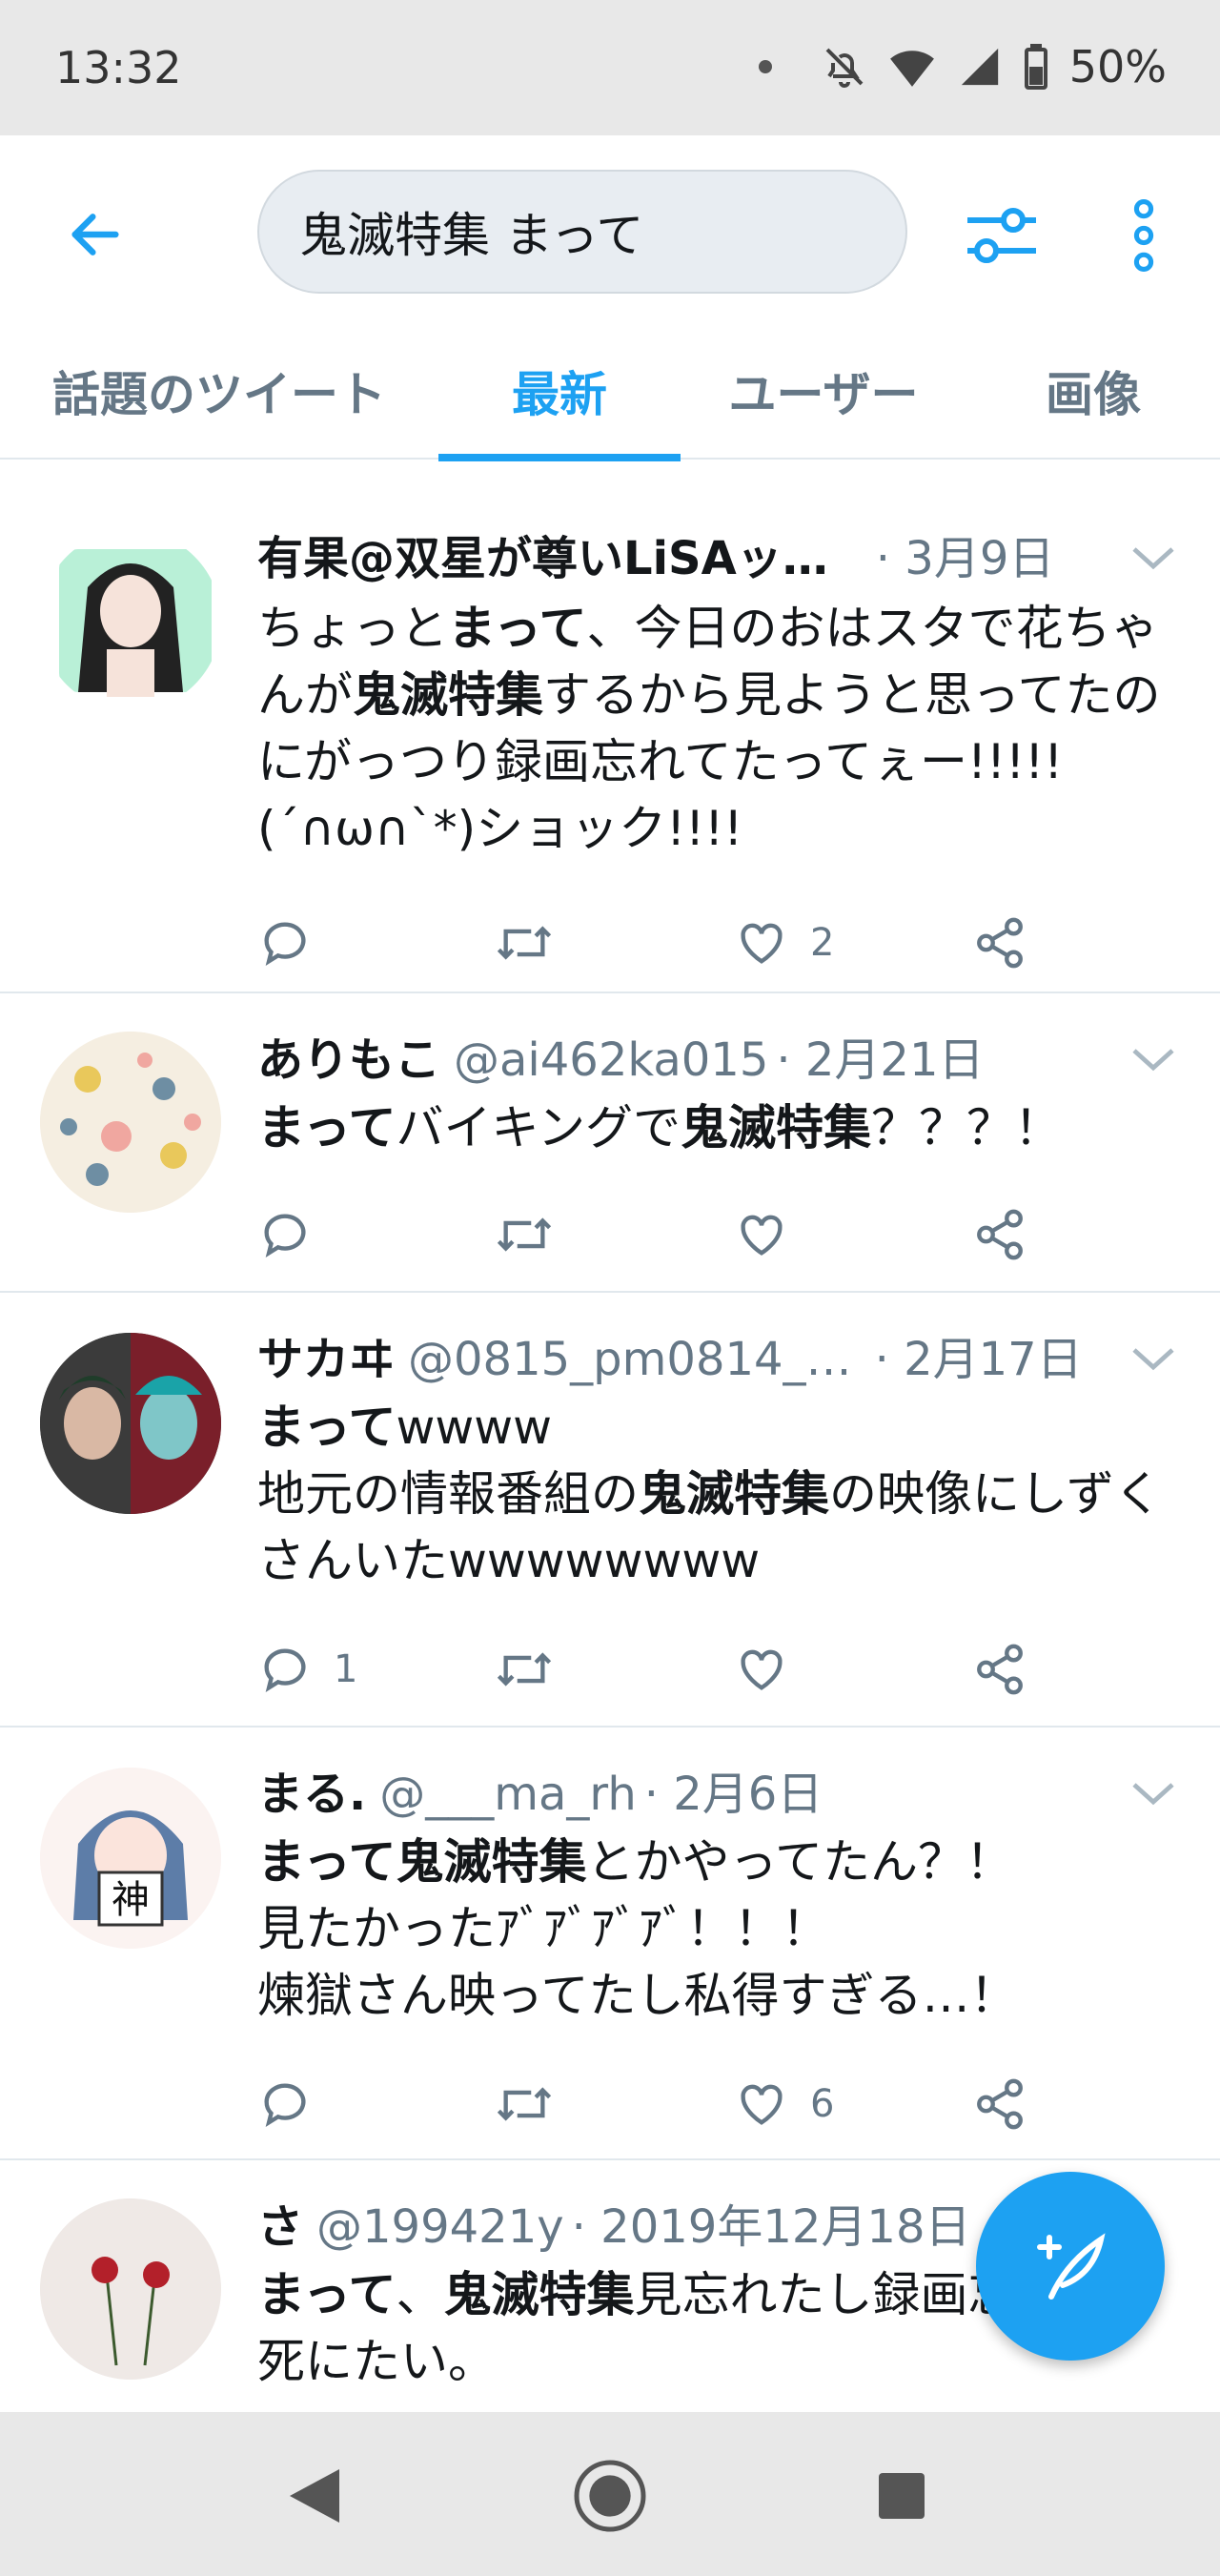 This screenshot has width=1220, height=2576. I want to click on nav-recents-button, so click(902, 2496).